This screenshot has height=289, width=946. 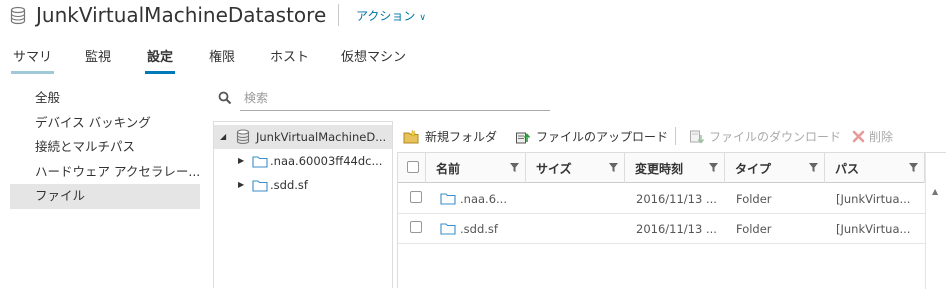 I want to click on page-header: JunkVirtualMachineDatastore アクション ∨, so click(x=473, y=18).